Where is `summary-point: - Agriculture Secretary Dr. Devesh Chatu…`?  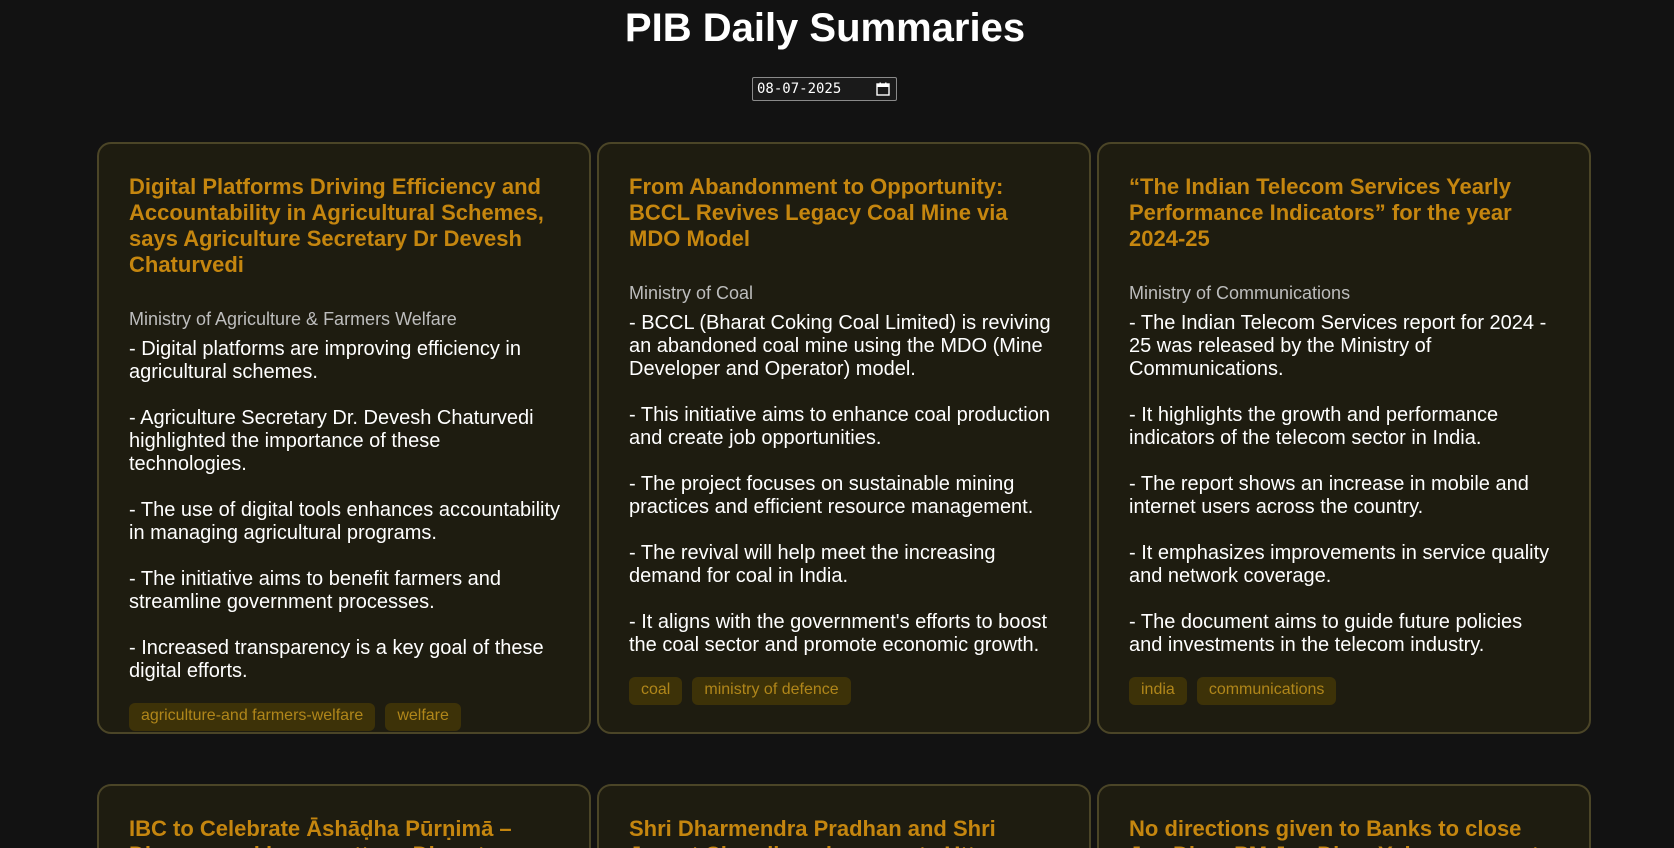
summary-point: - Agriculture Secretary Dr. Devesh Chatu… is located at coordinates (331, 441).